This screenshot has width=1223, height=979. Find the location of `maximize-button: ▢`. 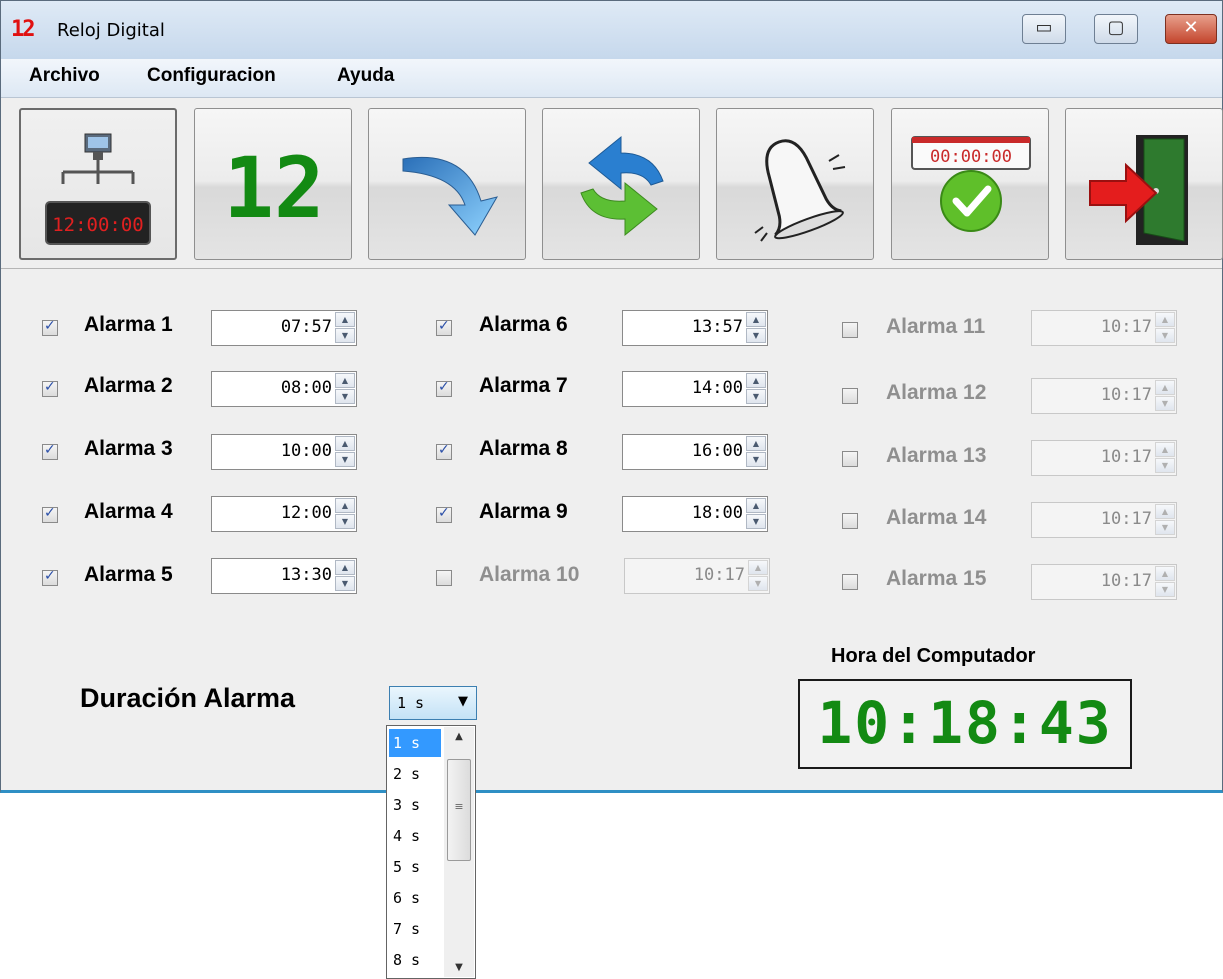

maximize-button: ▢ is located at coordinates (1116, 29).